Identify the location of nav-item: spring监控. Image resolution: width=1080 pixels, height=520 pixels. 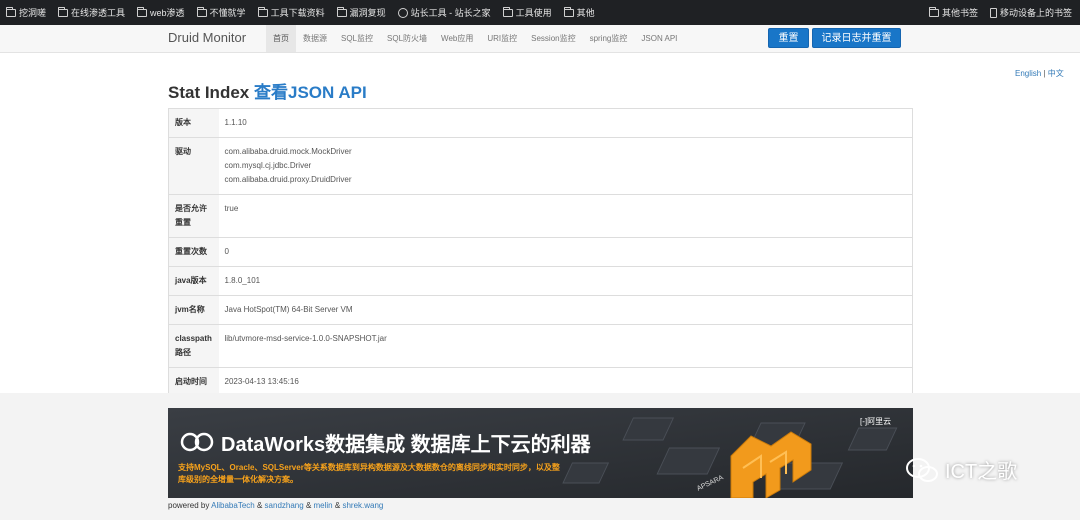
(609, 38).